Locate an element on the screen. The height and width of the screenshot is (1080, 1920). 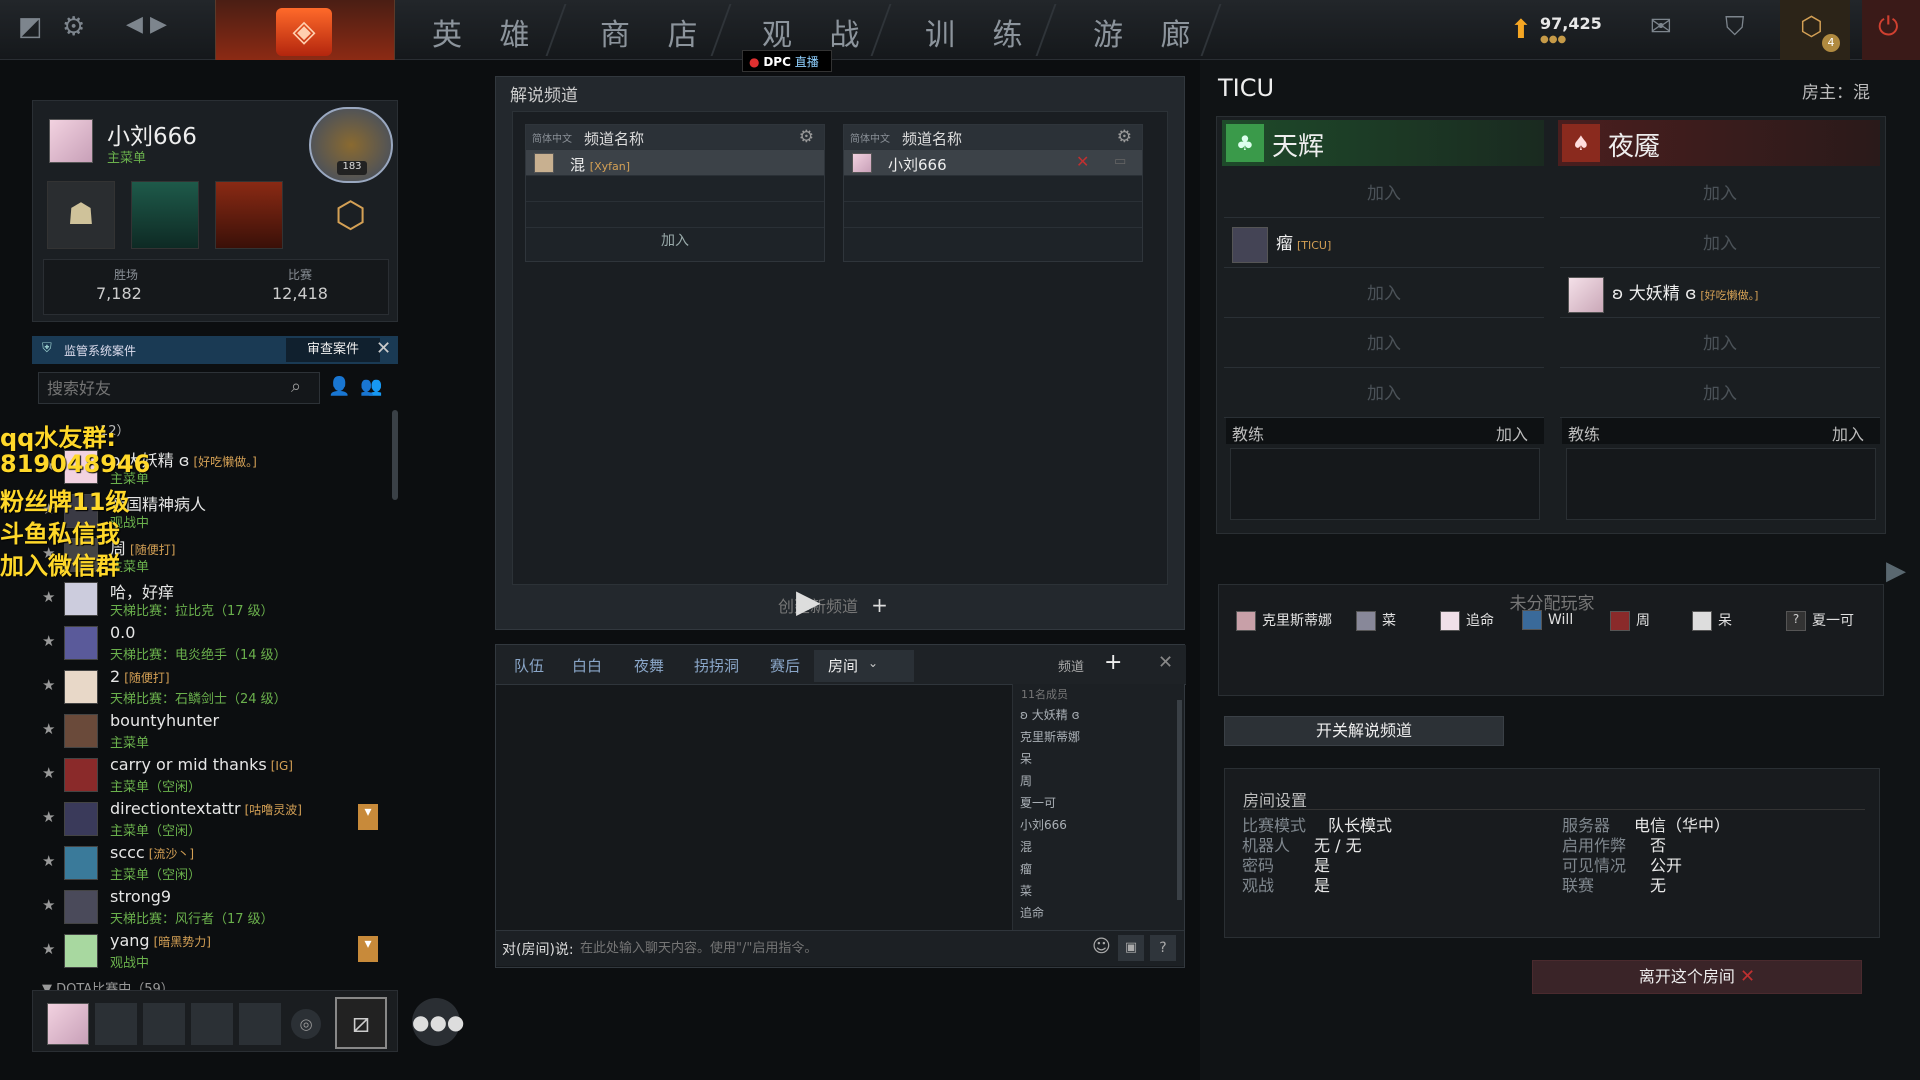
emoji-icon: ☺ is located at coordinates (1101, 946).